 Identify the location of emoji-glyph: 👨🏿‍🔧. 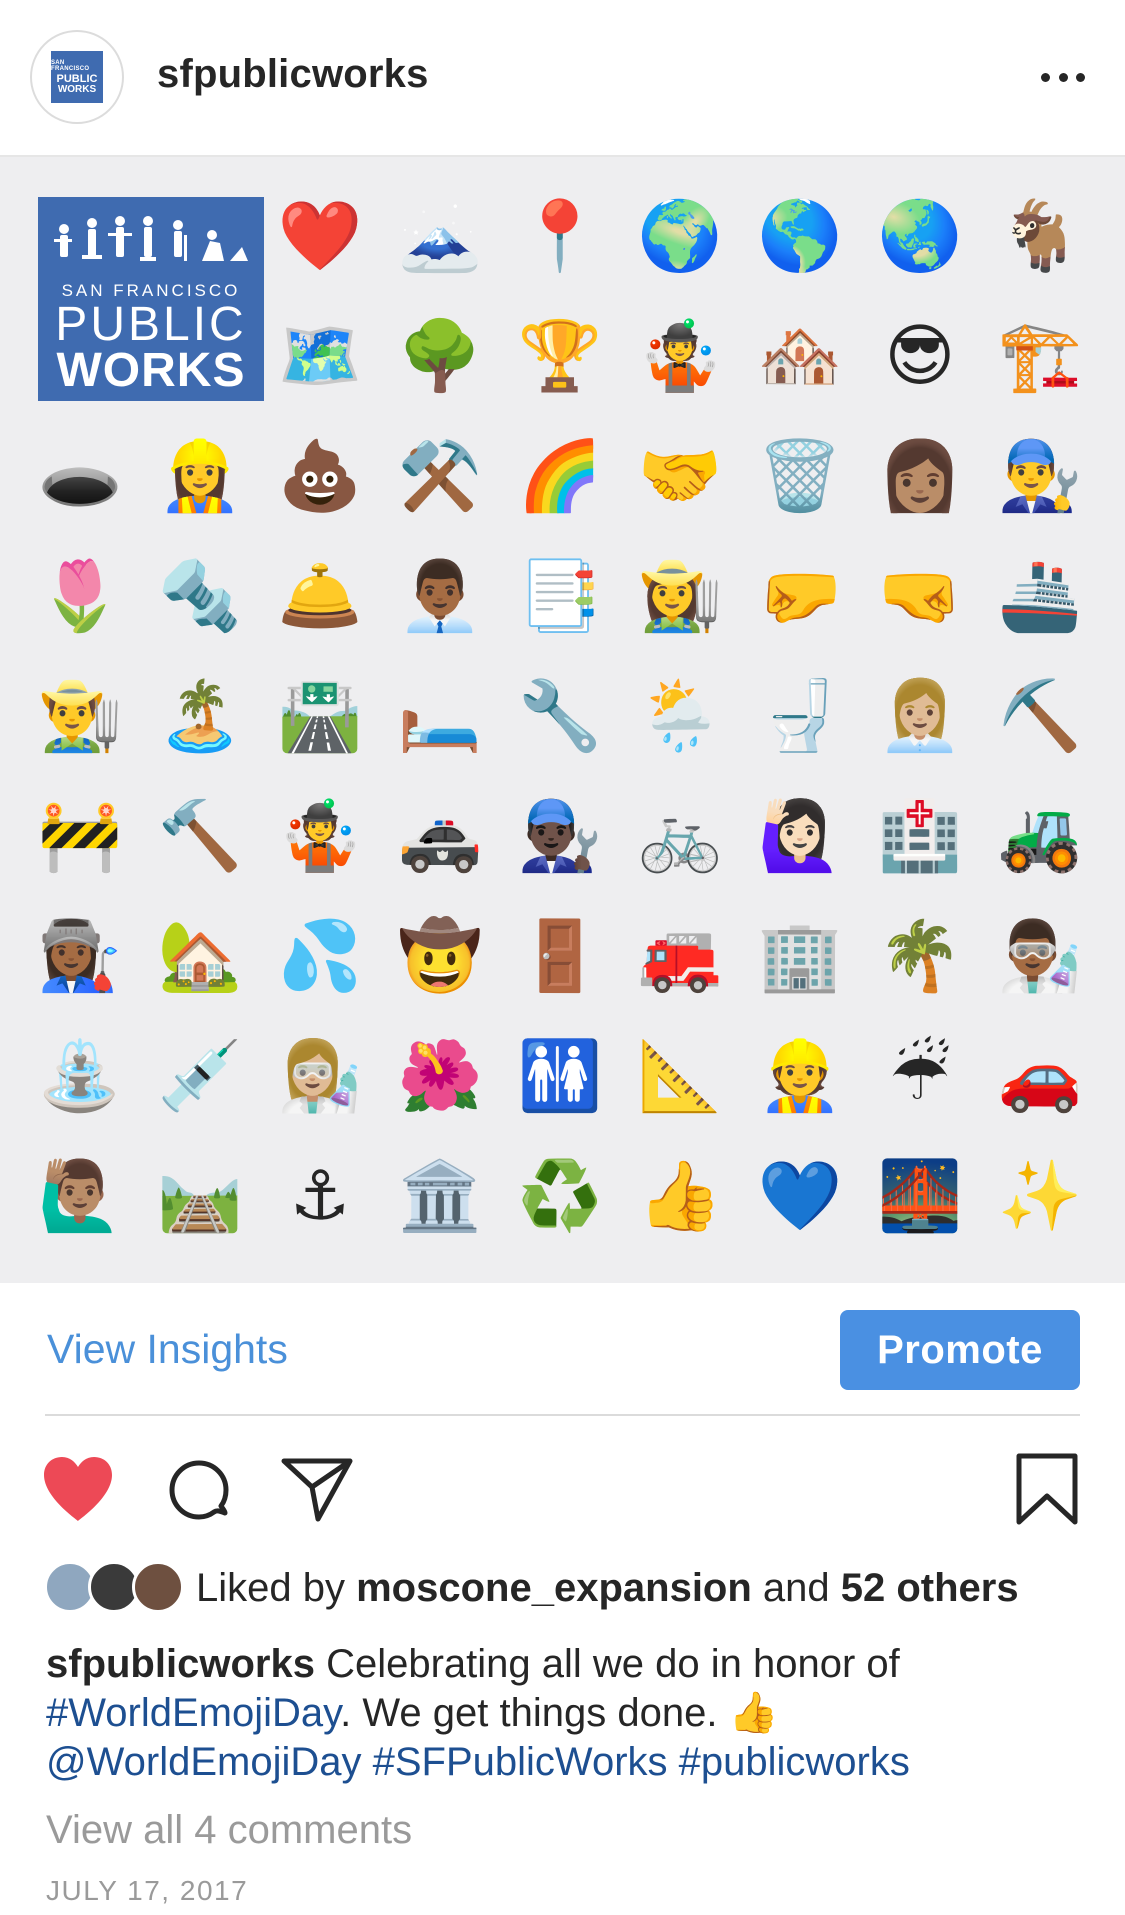
(560, 836).